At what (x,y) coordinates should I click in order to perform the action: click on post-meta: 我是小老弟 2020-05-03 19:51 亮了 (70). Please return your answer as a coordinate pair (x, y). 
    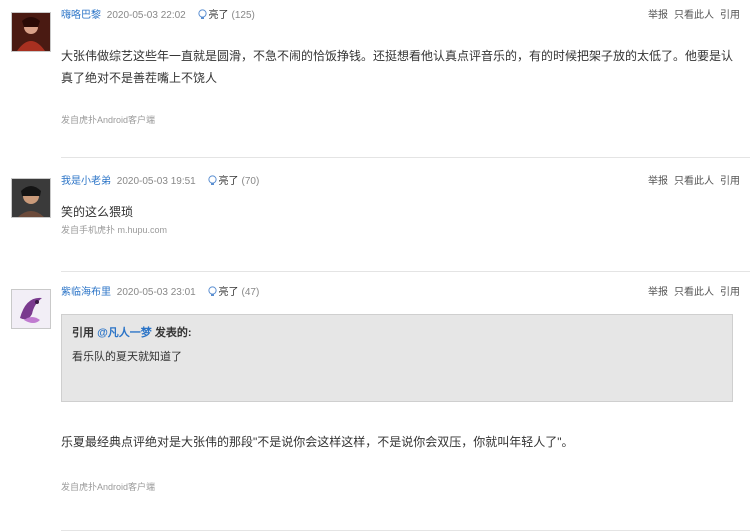
    Looking at the image, I should click on (160, 182).